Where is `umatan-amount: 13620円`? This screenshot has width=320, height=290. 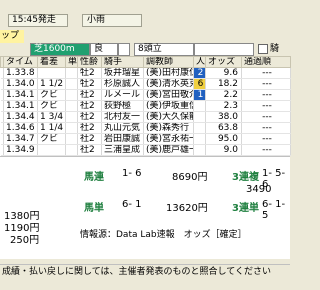 umatan-amount: 13620円 is located at coordinates (187, 208).